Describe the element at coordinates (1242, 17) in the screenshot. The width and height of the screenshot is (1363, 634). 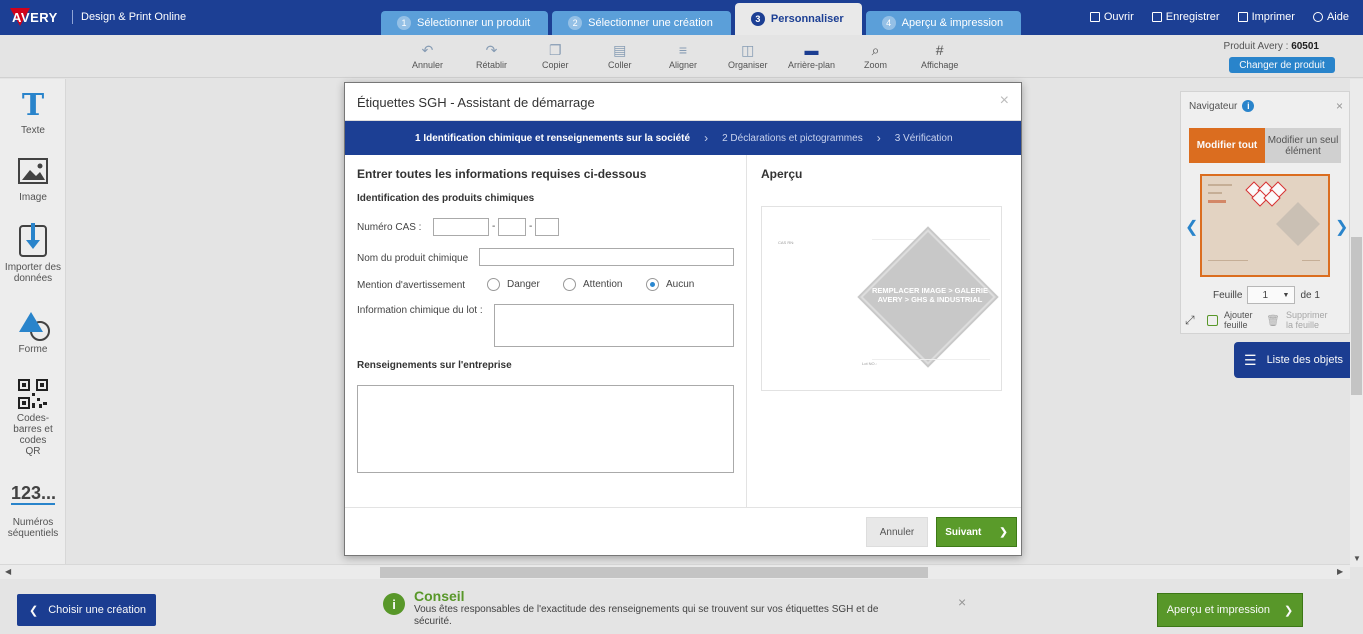
I see `printer-icon` at that location.